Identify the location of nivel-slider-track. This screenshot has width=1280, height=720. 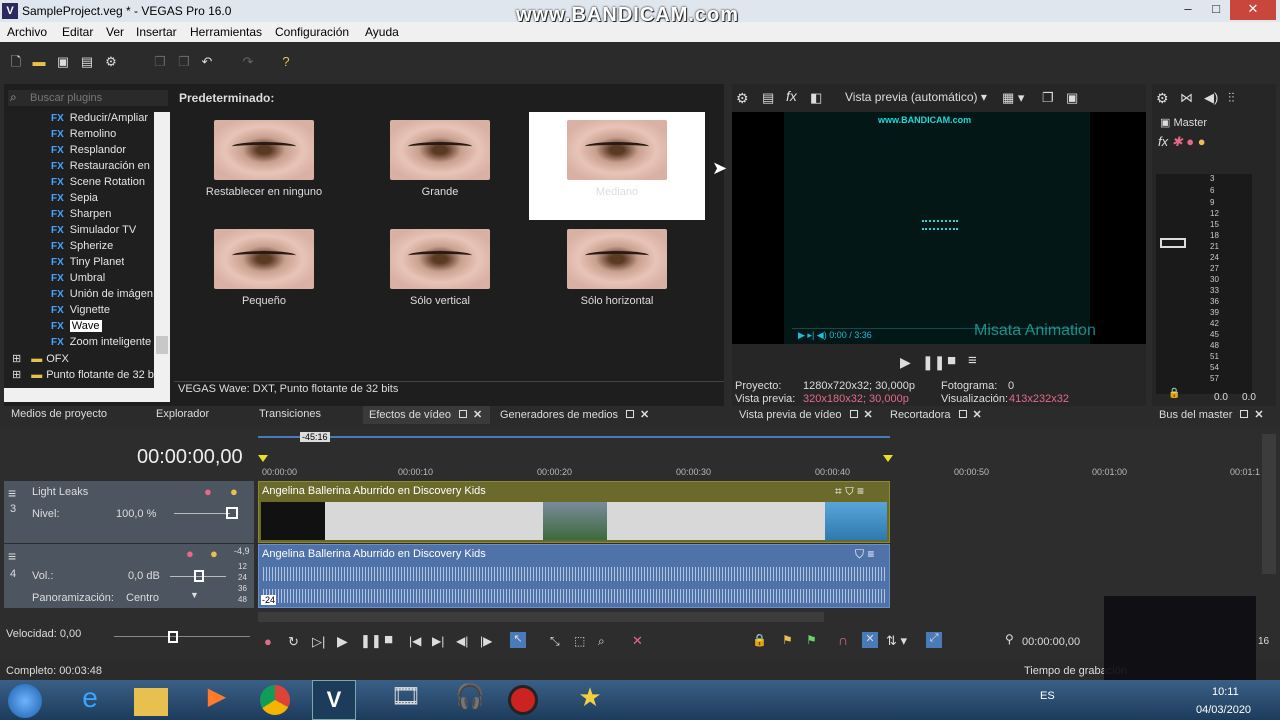
(202, 513).